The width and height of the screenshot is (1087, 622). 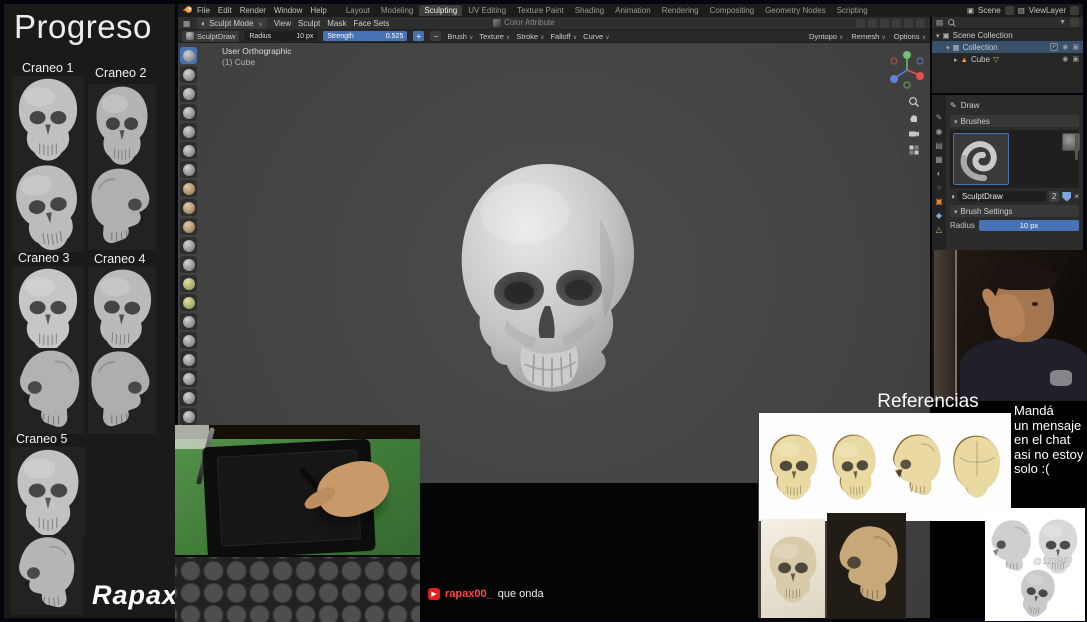 What do you see at coordinates (1054, 196) in the screenshot?
I see `brush-users-count: 2` at bounding box center [1054, 196].